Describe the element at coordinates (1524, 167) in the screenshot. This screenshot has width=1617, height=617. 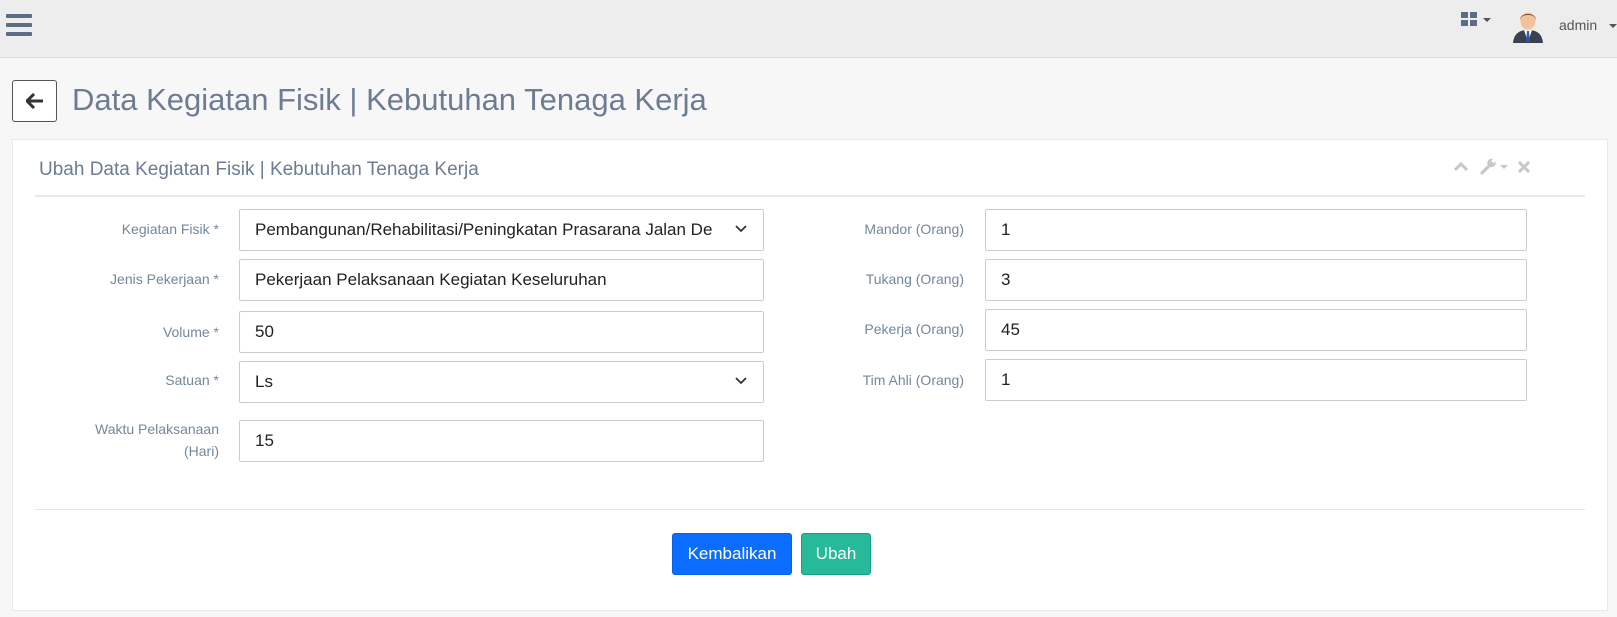
I see `close-icon` at that location.